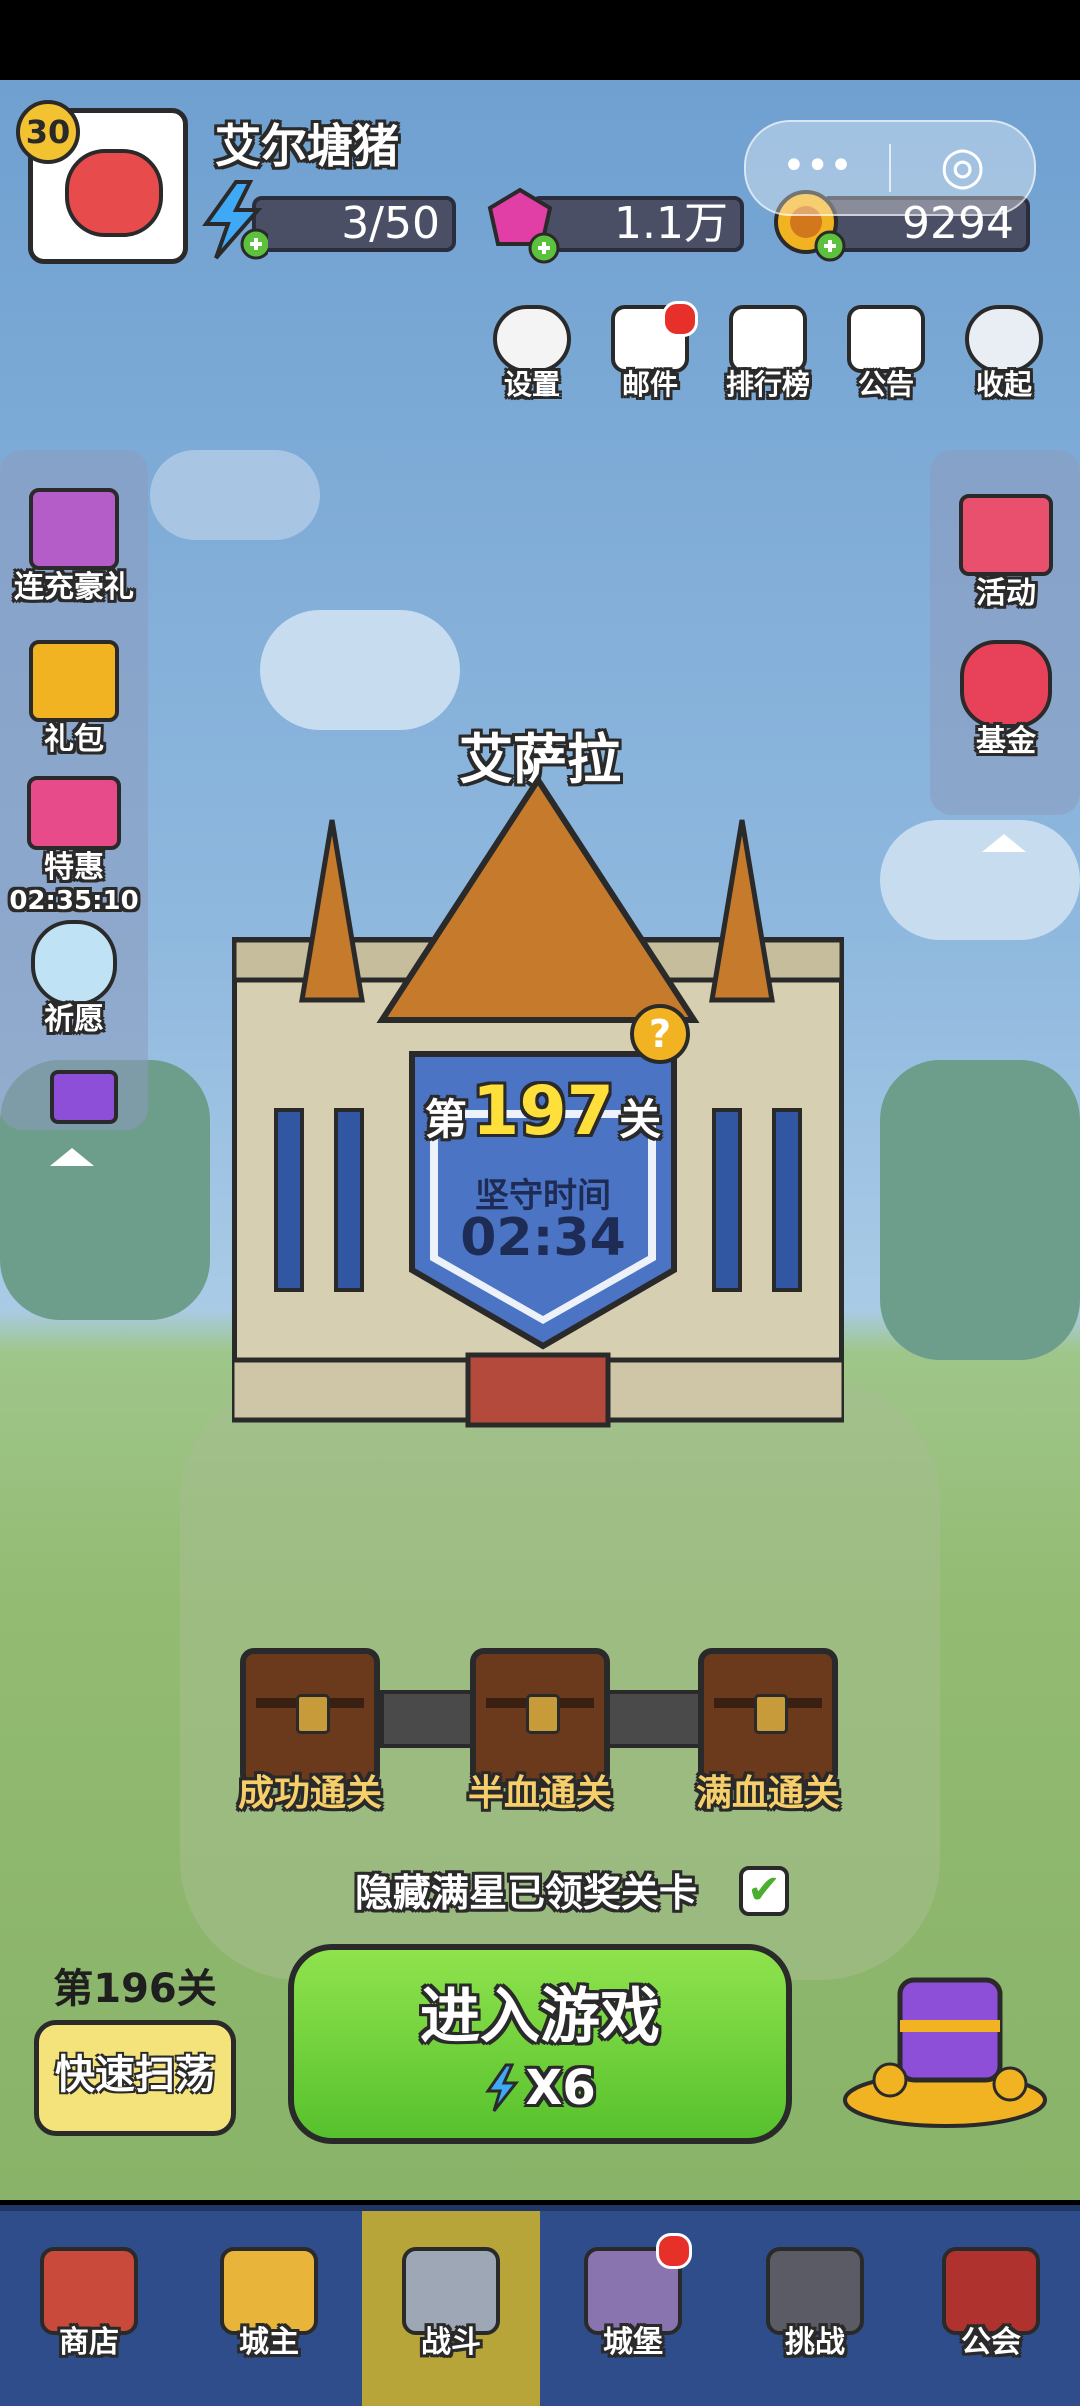 This screenshot has width=1080, height=2406. I want to click on hide-completed-toggle: 隐藏满星已领奖关卡 ✔, so click(575, 1892).